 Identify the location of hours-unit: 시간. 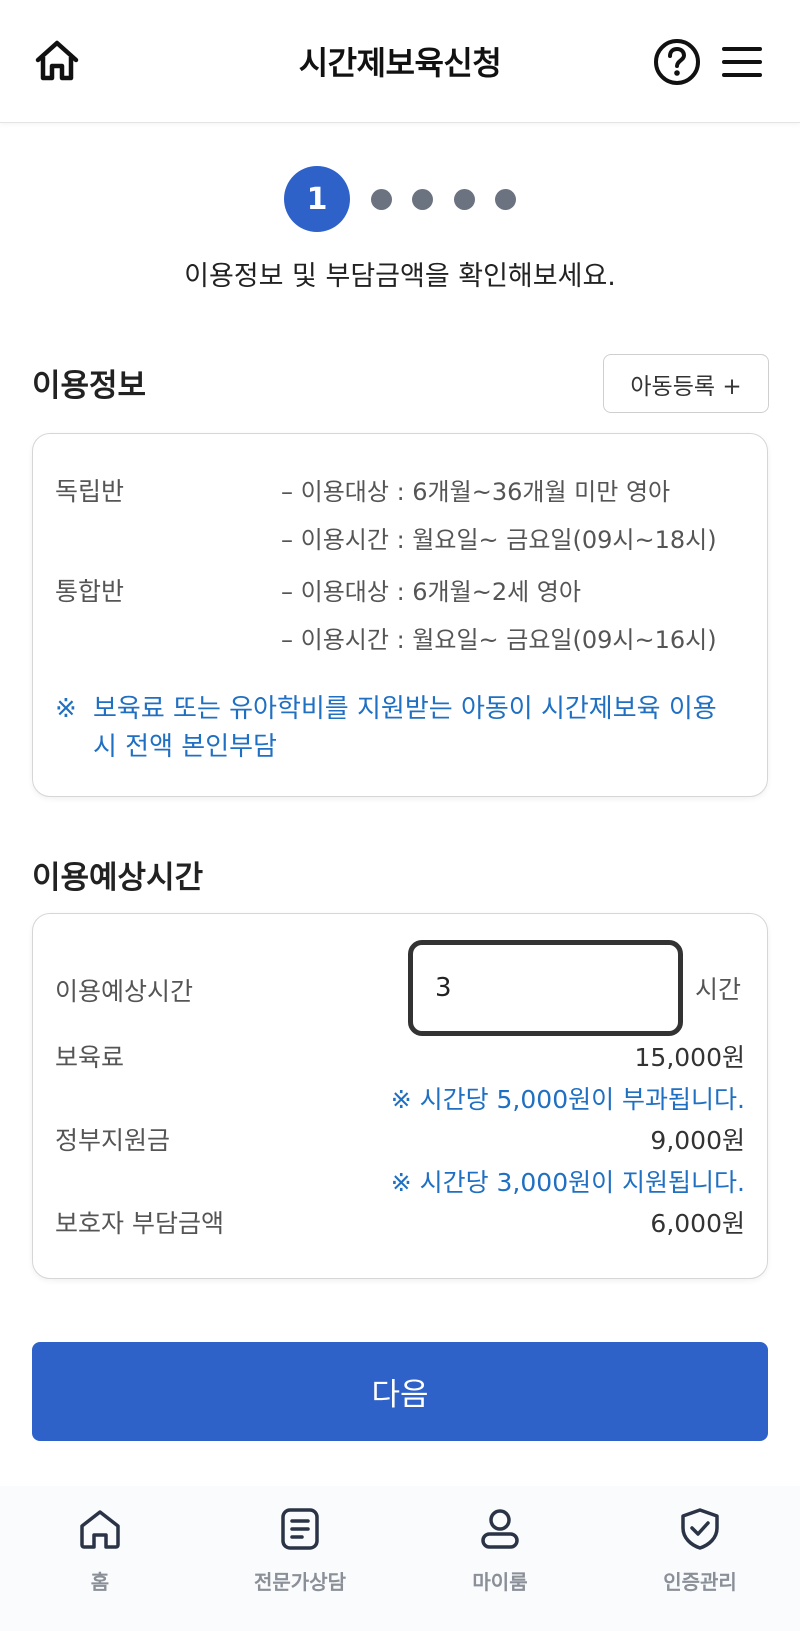
(718, 989).